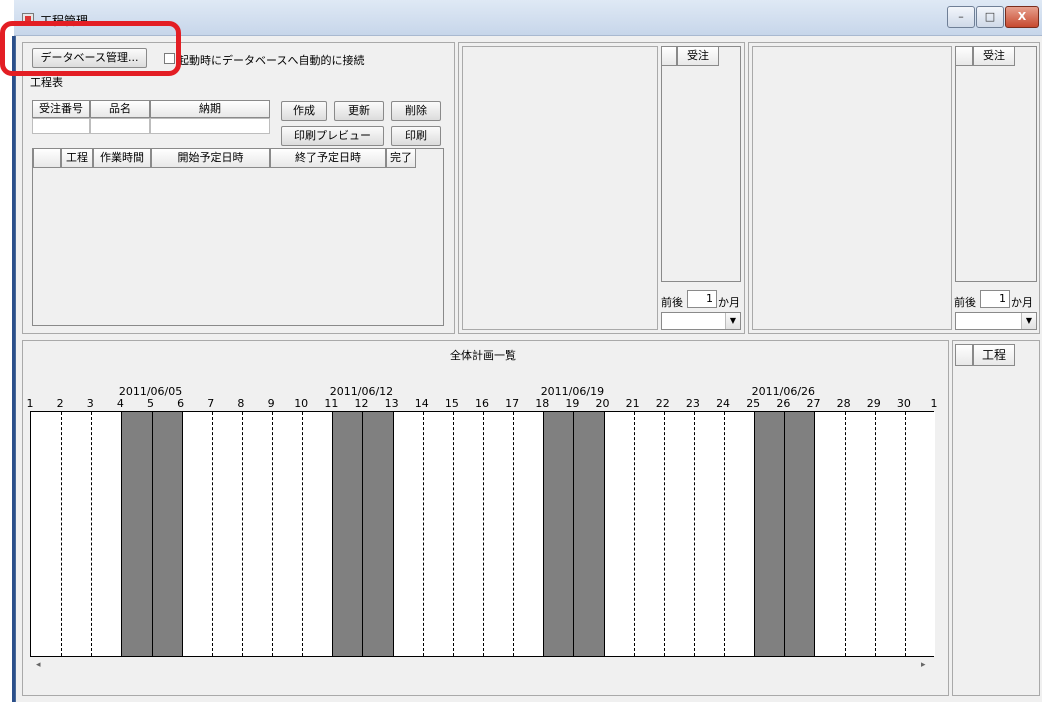  What do you see at coordinates (692, 403) in the screenshot?
I see `day-tick-label: 23` at bounding box center [692, 403].